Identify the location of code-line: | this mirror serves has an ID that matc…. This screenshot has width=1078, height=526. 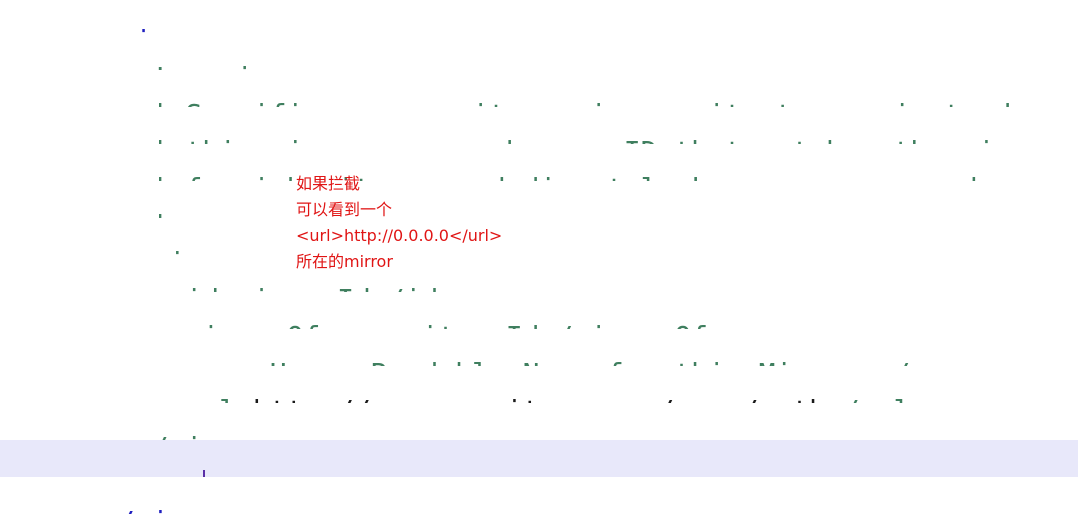
(539, 126).